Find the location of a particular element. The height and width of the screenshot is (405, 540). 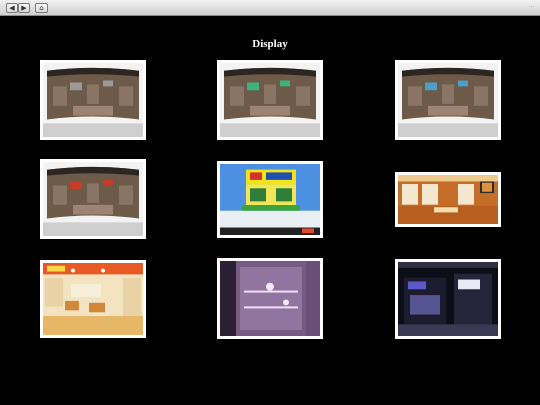

store-display-1-image is located at coordinates (93, 100).